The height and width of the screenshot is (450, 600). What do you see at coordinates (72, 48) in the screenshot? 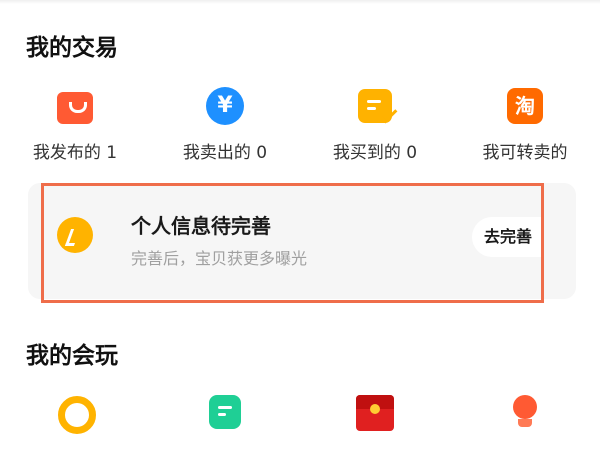
I see `trade-section-title: 我的交易` at bounding box center [72, 48].